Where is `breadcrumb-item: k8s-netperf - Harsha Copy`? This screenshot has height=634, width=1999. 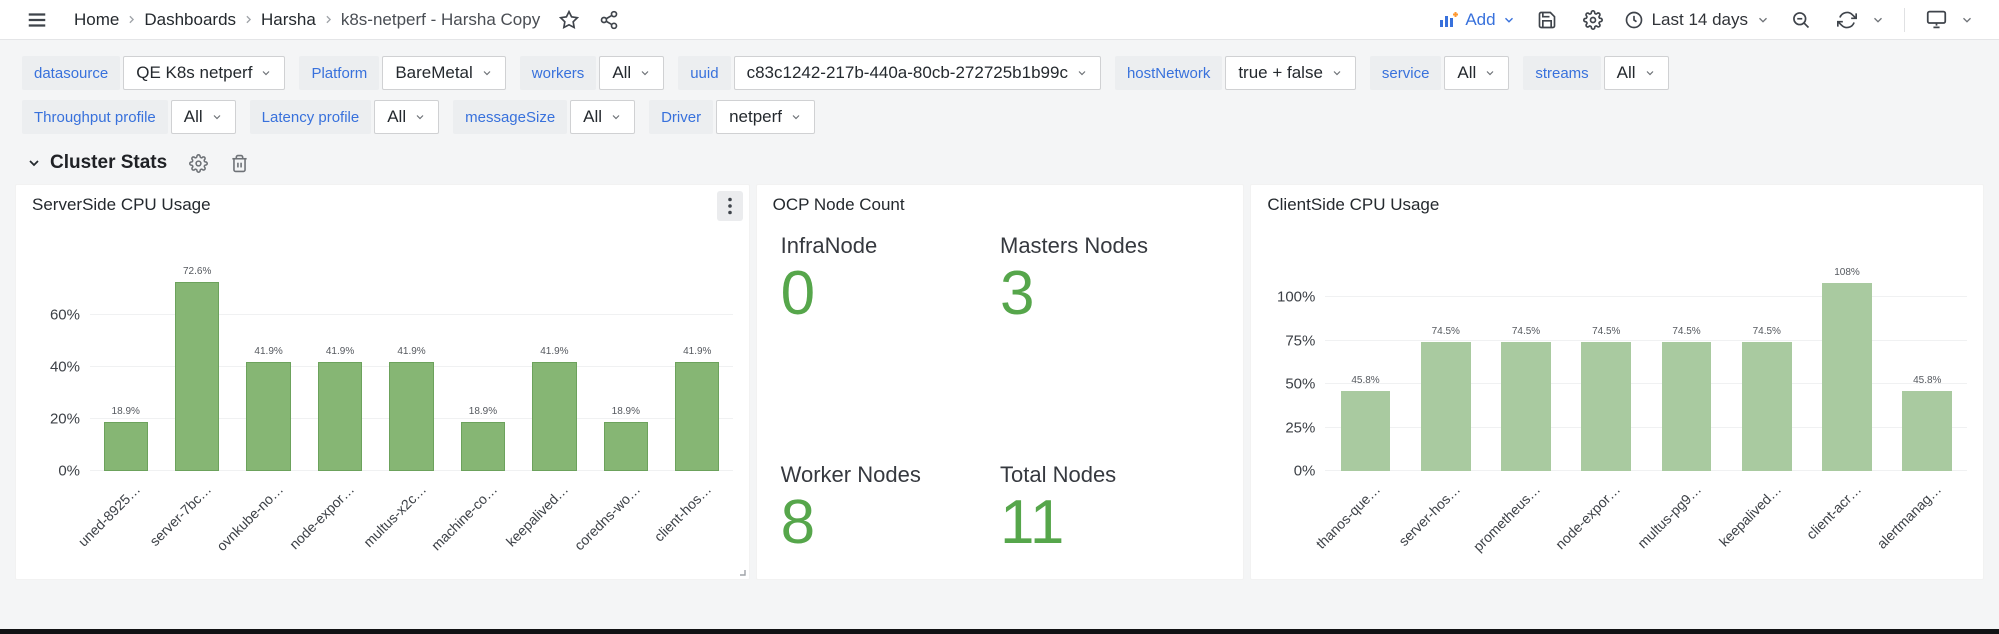
breadcrumb-item: k8s-netperf - Harsha Copy is located at coordinates (440, 20).